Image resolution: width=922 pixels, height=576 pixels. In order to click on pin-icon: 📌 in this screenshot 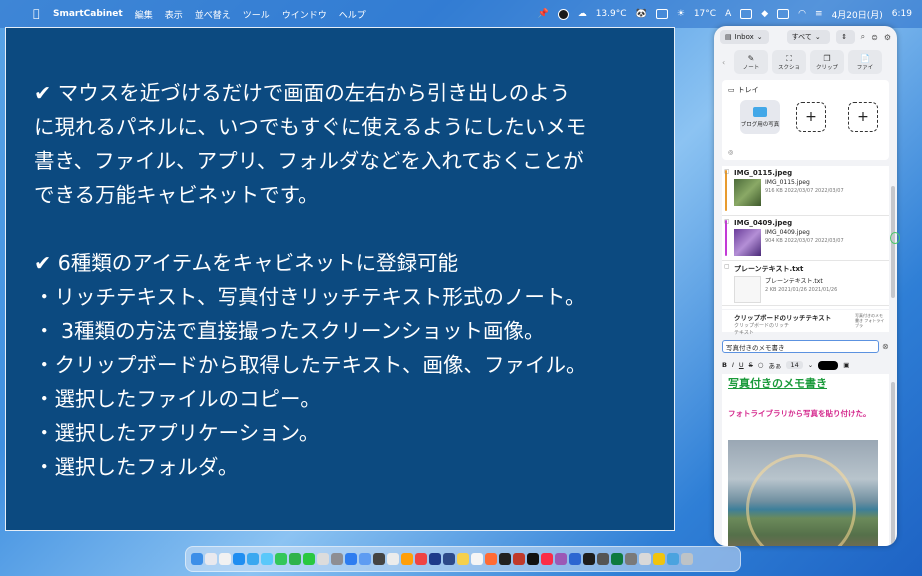, I will do `click(542, 14)`.